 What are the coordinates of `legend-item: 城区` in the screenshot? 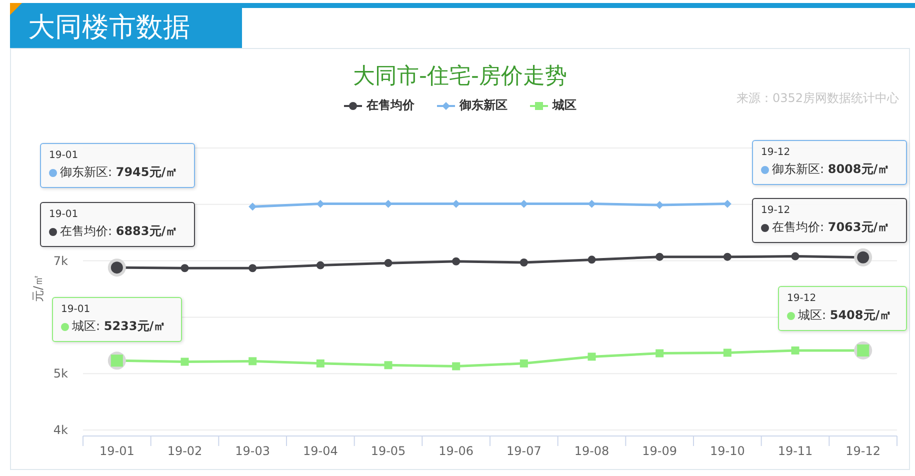 It's located at (553, 105).